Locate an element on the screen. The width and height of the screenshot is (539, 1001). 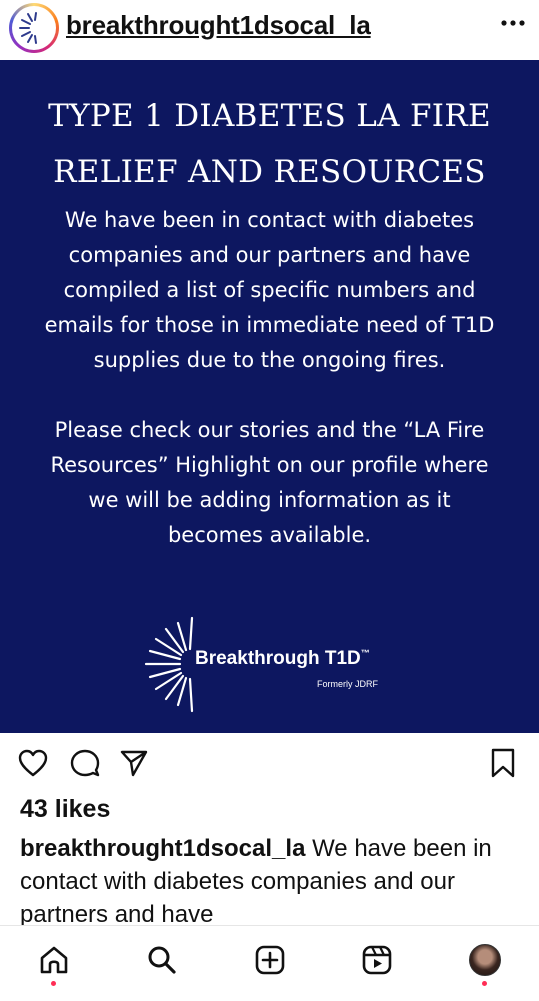
breakthrough-t1d-logo: Breakthrough T1D™ Formerly JDRF is located at coordinates (280, 665).